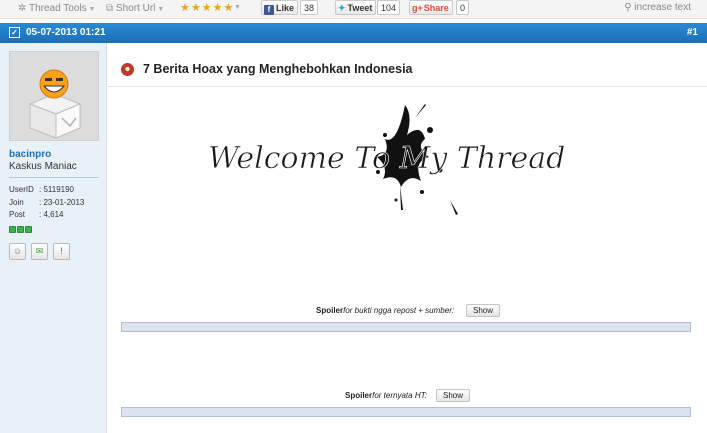 Image resolution: width=707 pixels, height=433 pixels. What do you see at coordinates (47, 202) in the screenshot?
I see `stat-join: Join: 23-01-2013` at bounding box center [47, 202].